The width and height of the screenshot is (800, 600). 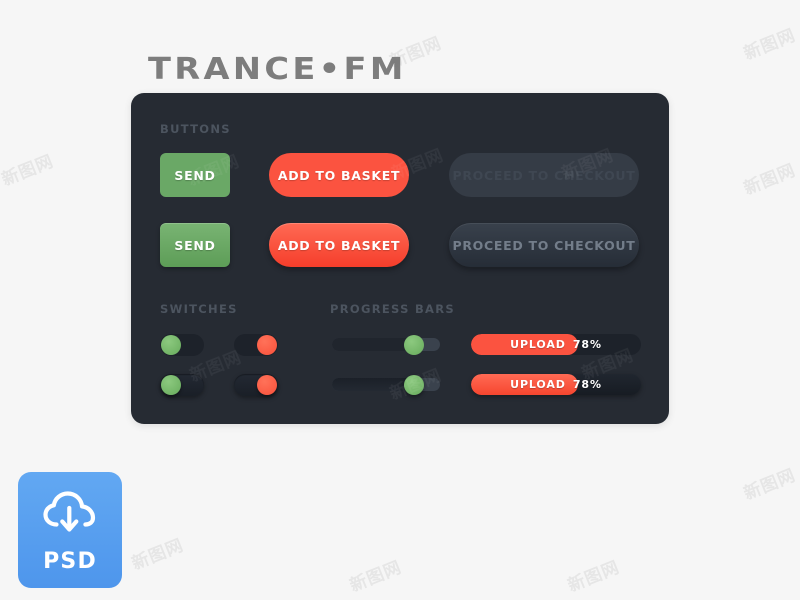 I want to click on send-button-flat: SEND, so click(x=195, y=175).